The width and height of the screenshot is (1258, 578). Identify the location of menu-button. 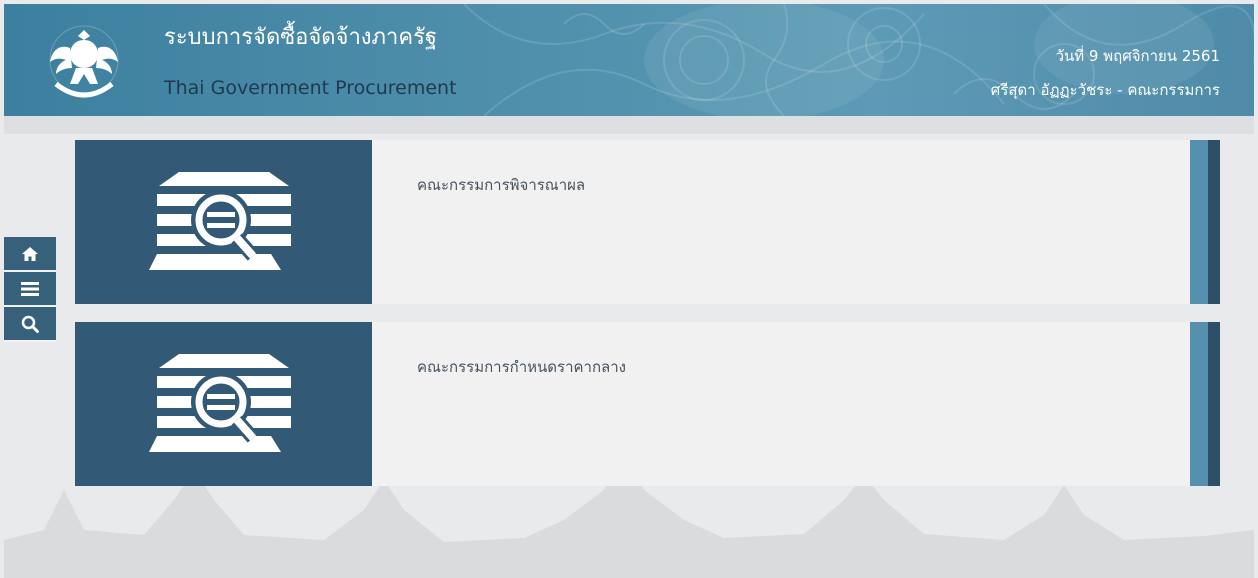
(30, 289).